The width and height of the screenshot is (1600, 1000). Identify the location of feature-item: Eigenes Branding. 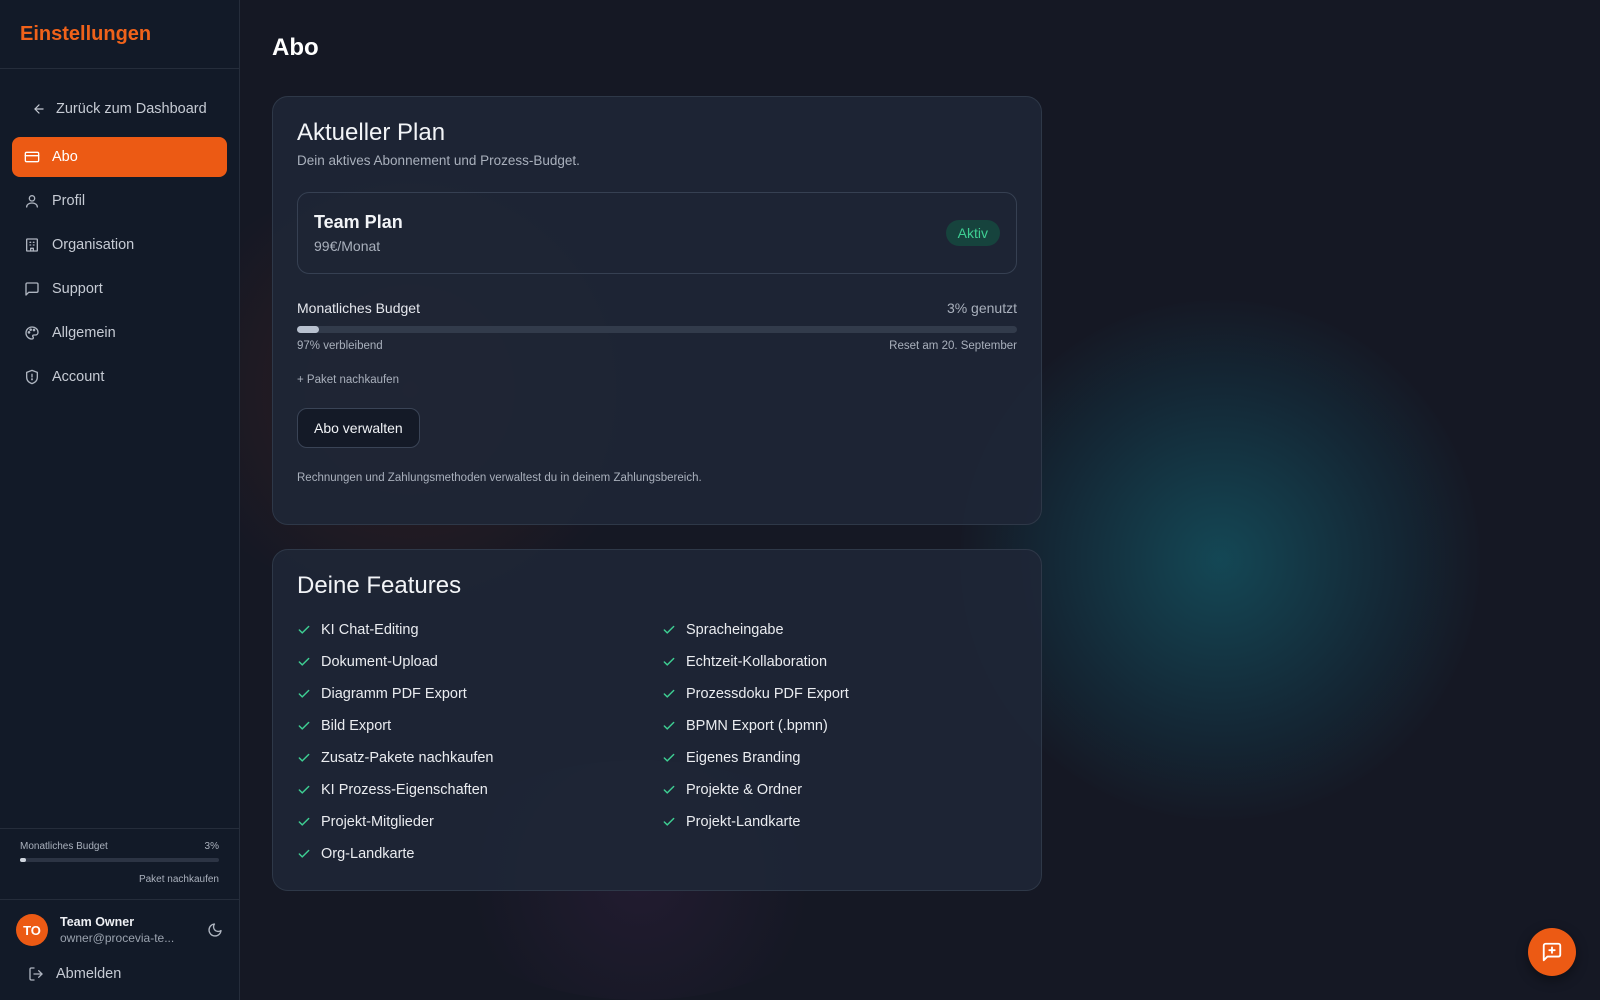
(832, 758).